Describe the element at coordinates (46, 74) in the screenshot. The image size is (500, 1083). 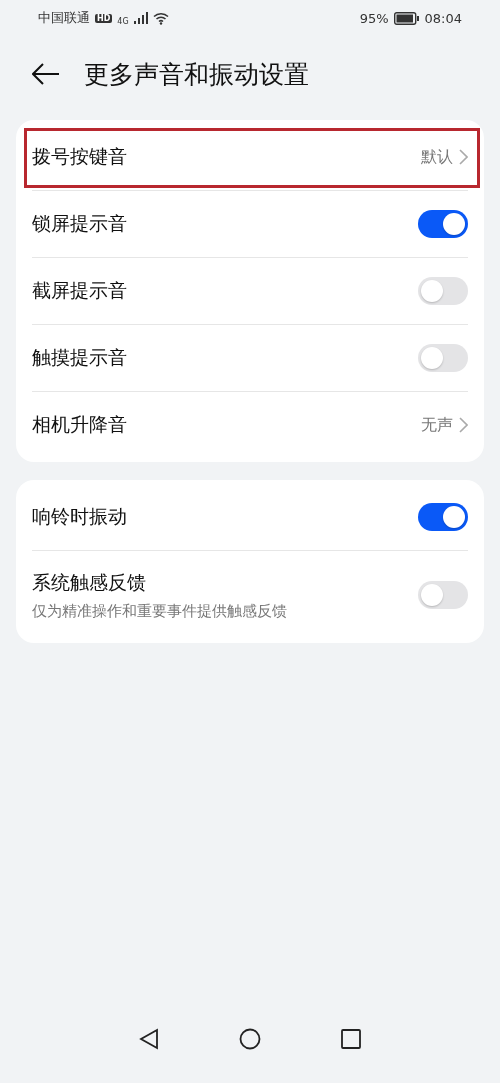
I see `back-arrow-icon` at that location.